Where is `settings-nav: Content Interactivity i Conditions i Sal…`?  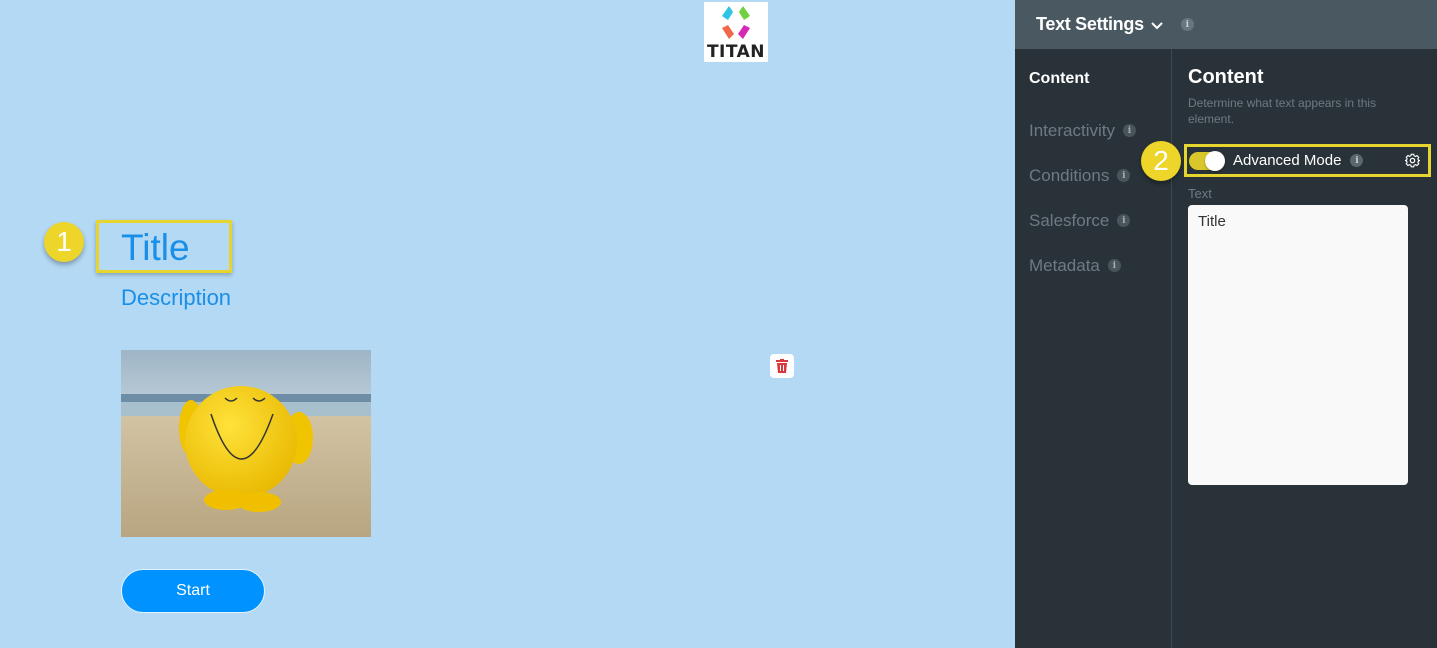 settings-nav: Content Interactivity i Conditions i Sal… is located at coordinates (1082, 176).